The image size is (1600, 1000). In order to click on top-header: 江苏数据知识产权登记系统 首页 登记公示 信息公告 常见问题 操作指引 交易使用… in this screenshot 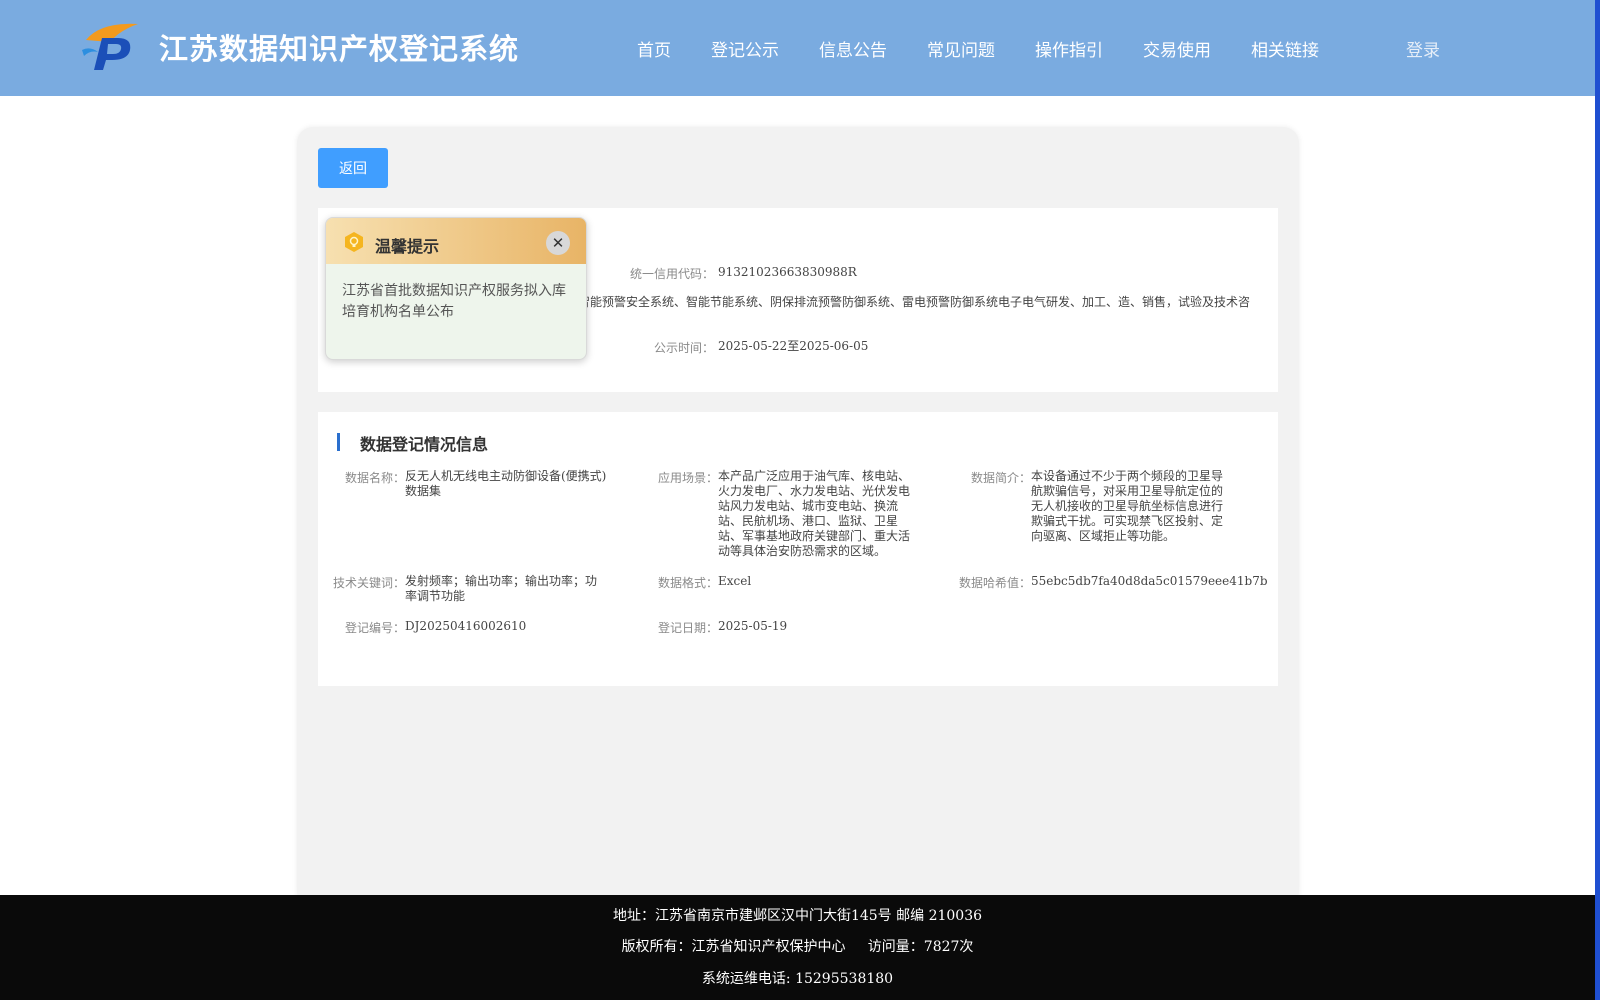, I will do `click(797, 48)`.